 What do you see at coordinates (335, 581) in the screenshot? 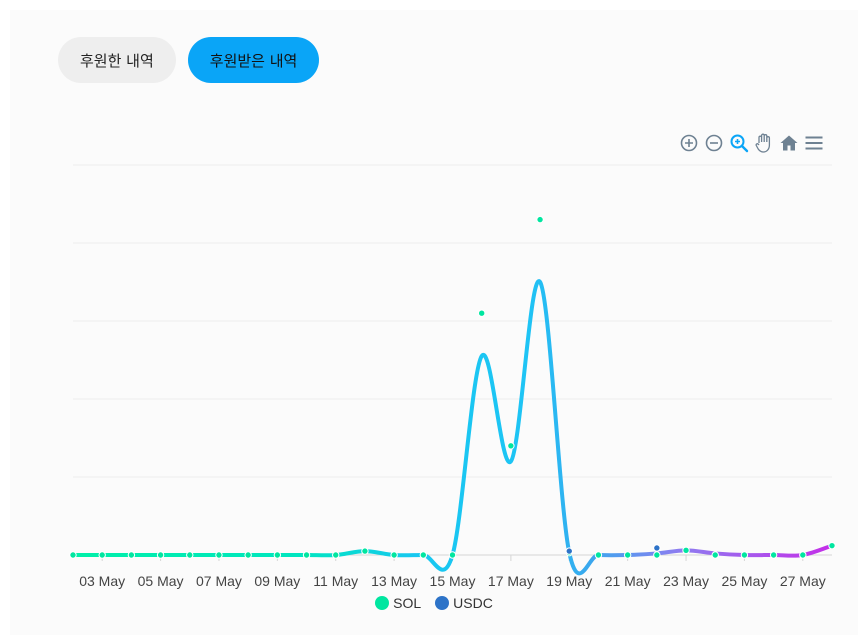
I see `x-tick-label: 11 May` at bounding box center [335, 581].